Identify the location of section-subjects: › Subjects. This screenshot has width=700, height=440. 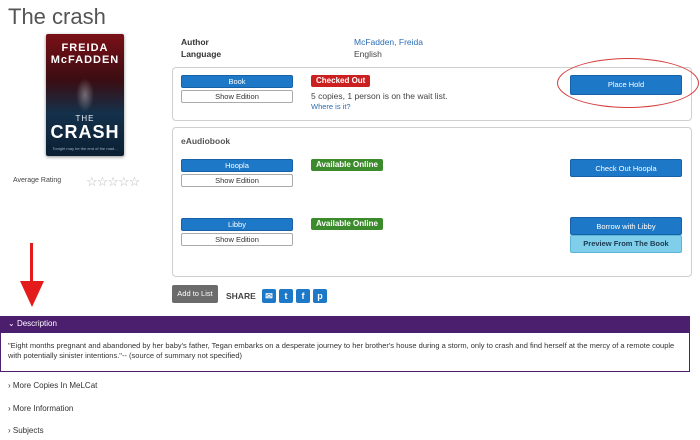
(26, 430).